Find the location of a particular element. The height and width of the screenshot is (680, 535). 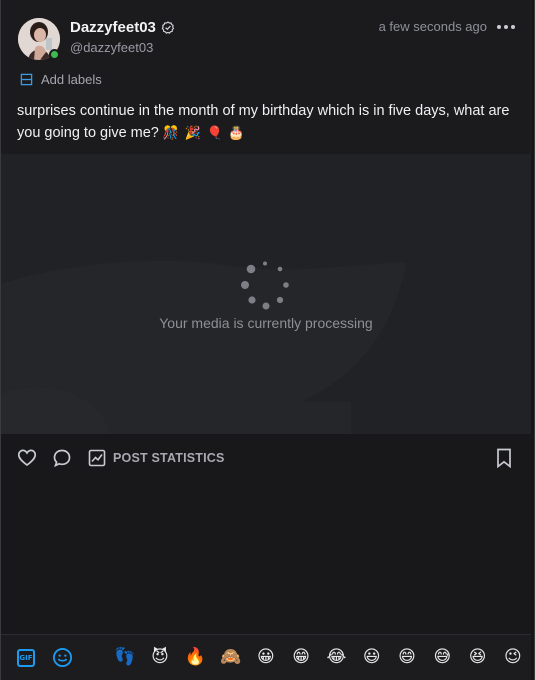

emoji-sweat-smile: 😅 is located at coordinates (442, 657).